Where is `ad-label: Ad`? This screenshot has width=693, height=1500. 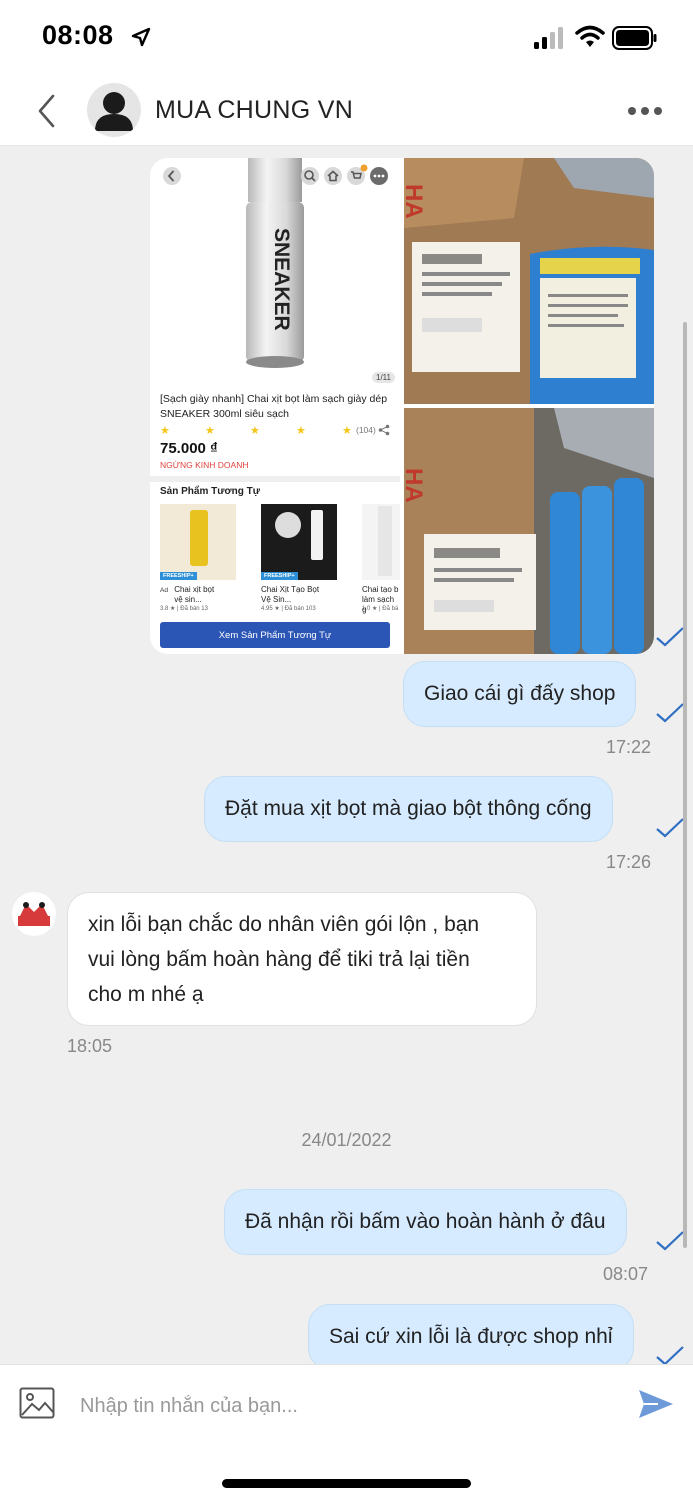 ad-label: Ad is located at coordinates (164, 590).